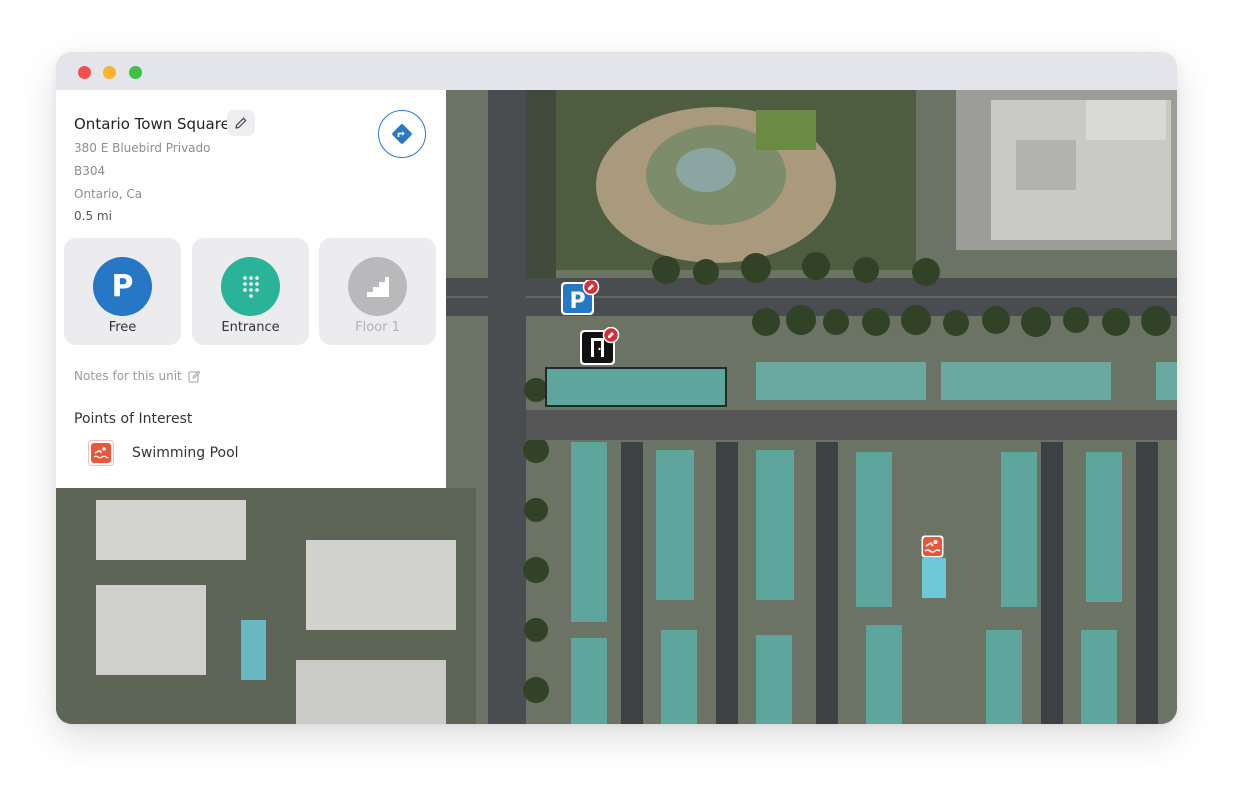 The height and width of the screenshot is (793, 1241). I want to click on notes-label: Notes for this unit, so click(128, 376).